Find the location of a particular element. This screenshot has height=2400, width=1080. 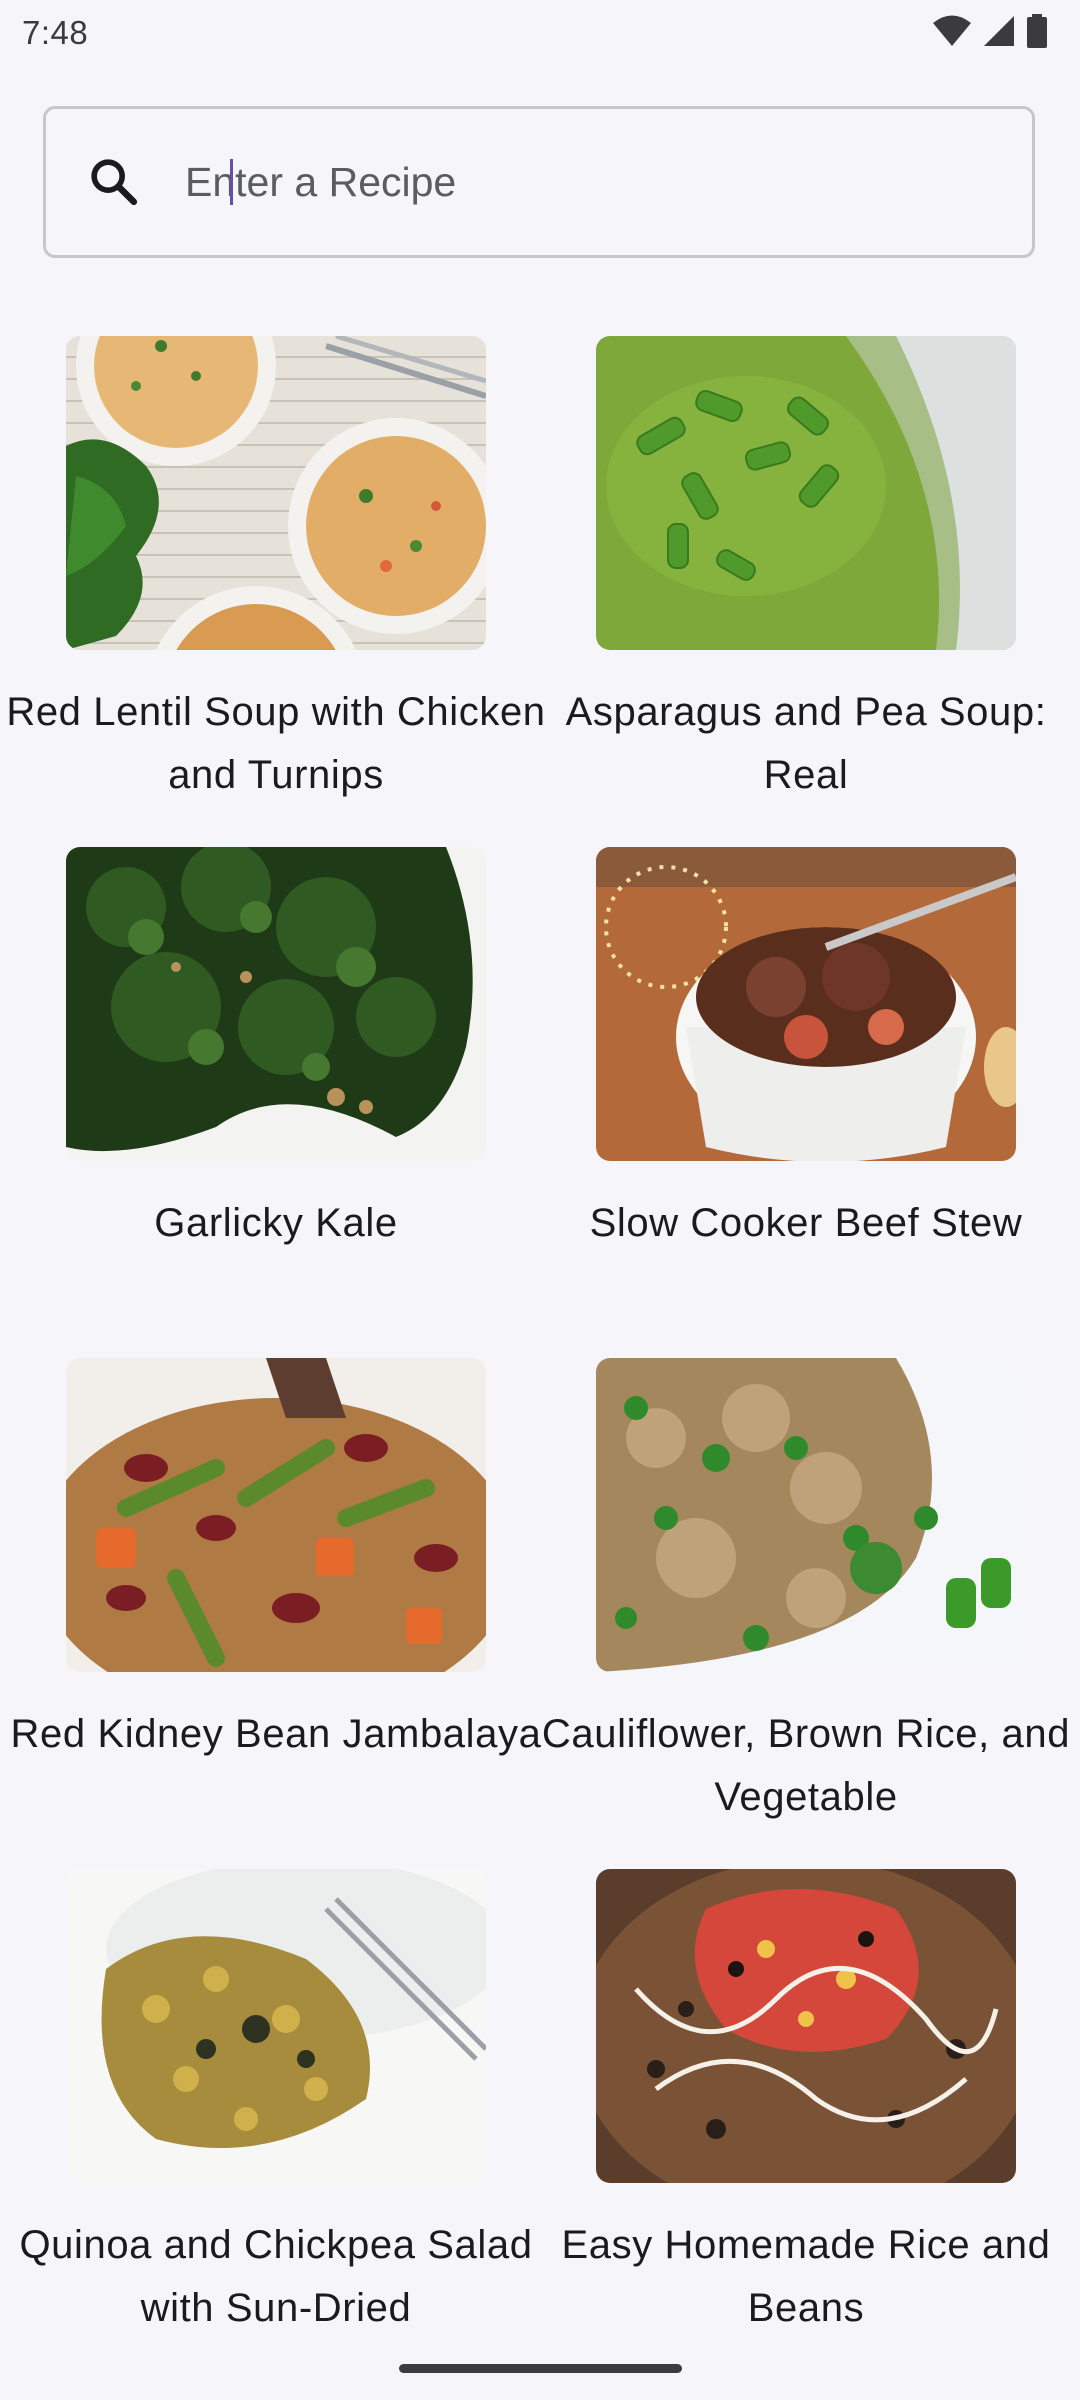

status-icons is located at coordinates (990, 31).